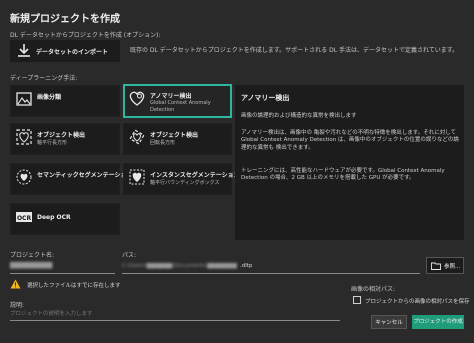 This screenshot has height=343, width=474. Describe the element at coordinates (24, 99) in the screenshot. I see `classification-icon` at that location.